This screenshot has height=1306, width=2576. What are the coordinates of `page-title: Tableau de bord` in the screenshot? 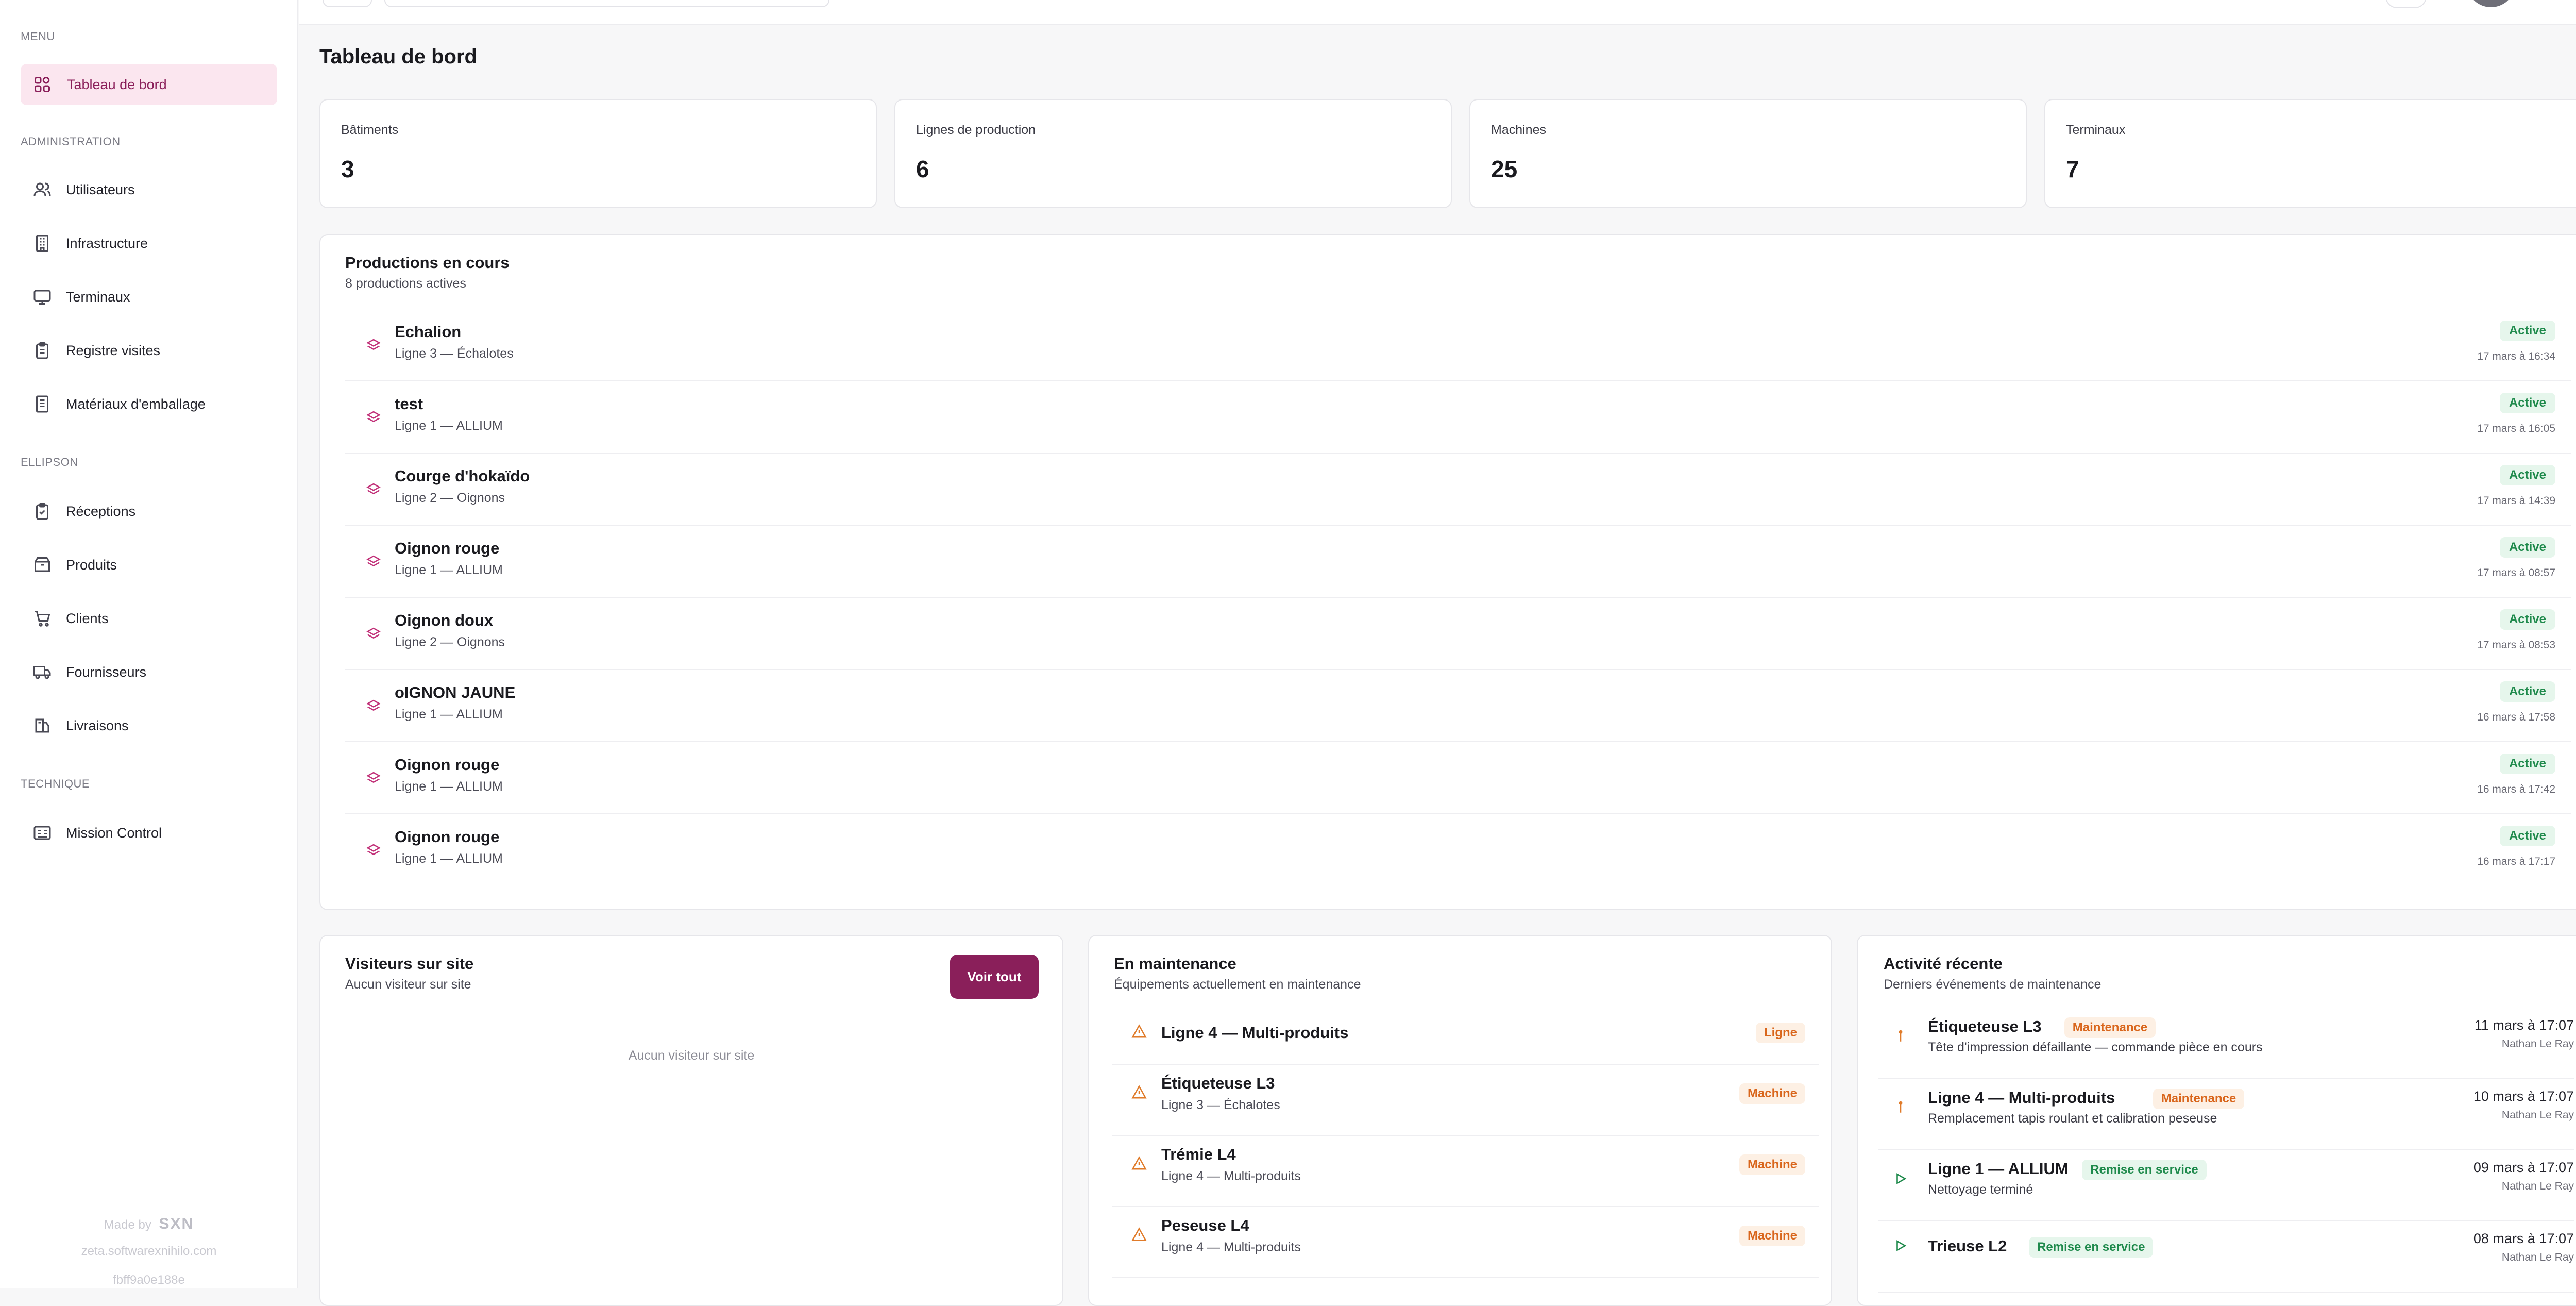 It's located at (398, 56).